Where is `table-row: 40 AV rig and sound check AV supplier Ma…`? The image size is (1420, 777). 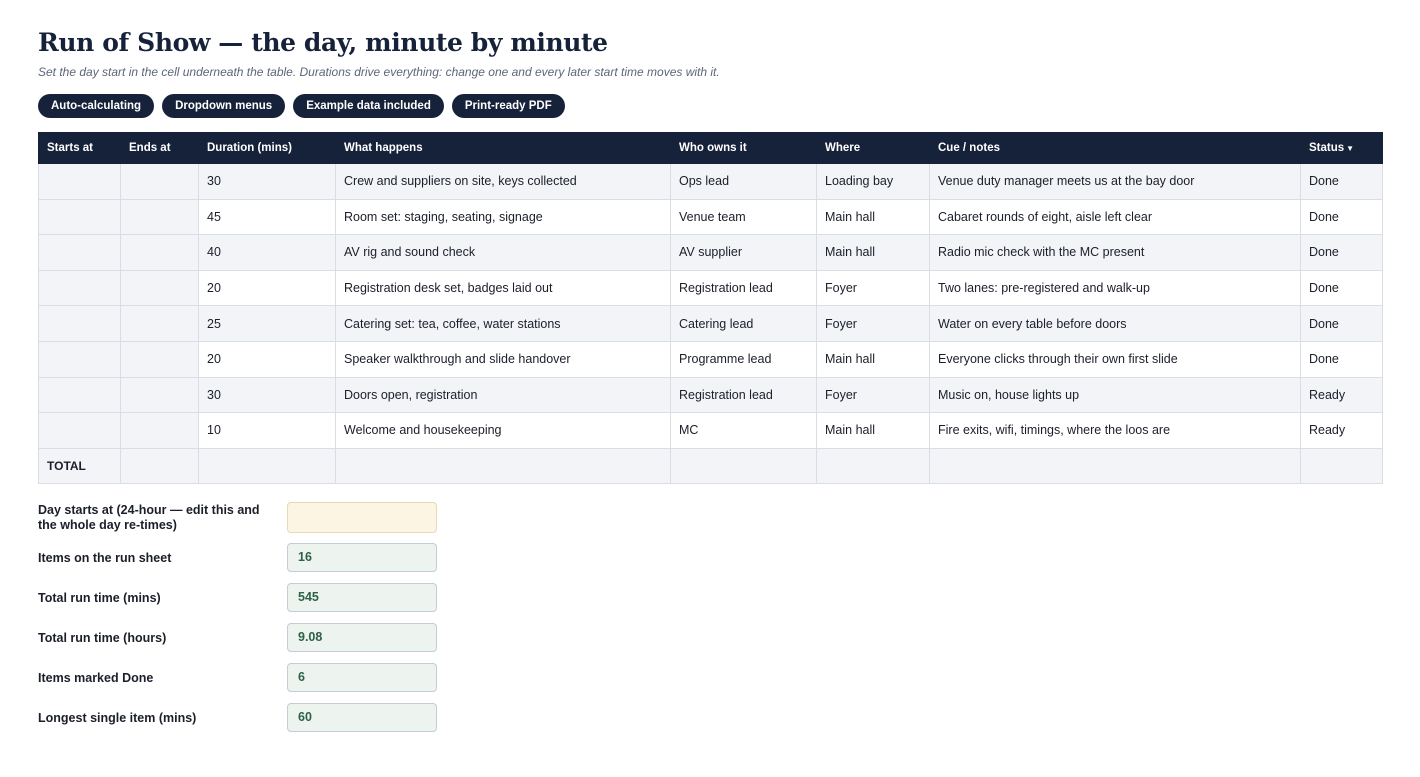 table-row: 40 AV rig and sound check AV supplier Ma… is located at coordinates (710, 252).